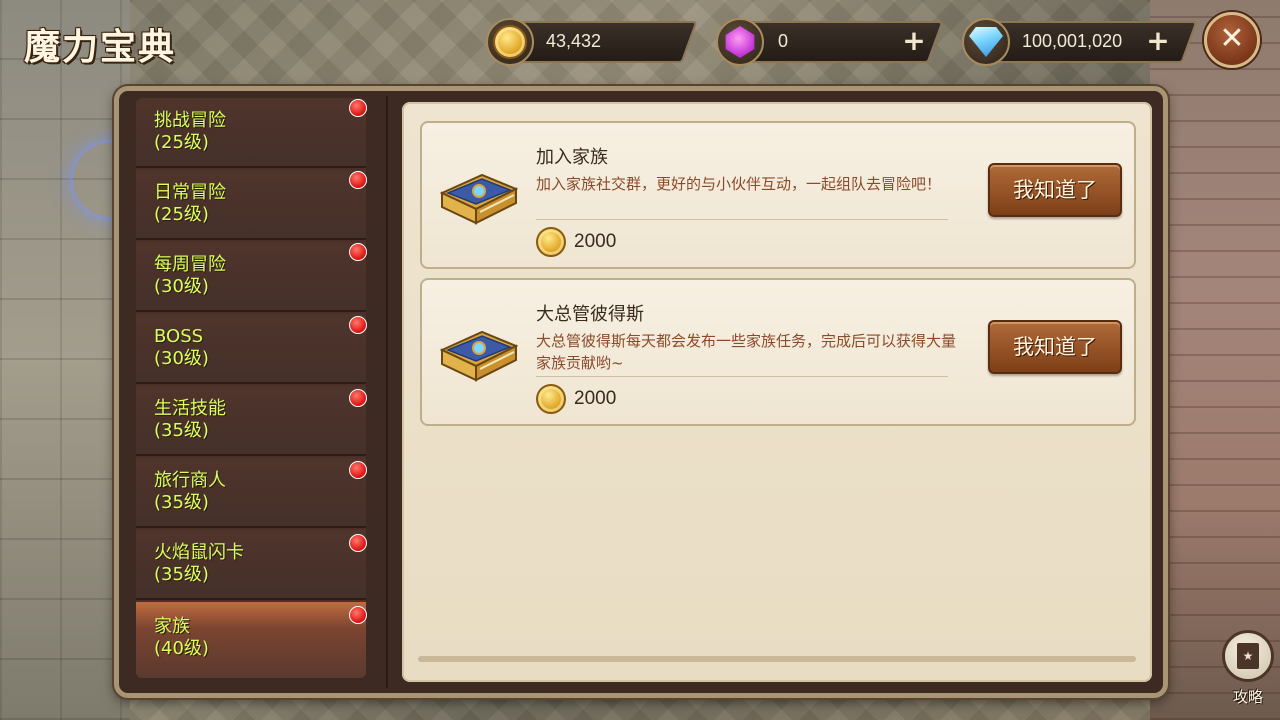 This screenshot has width=1280, height=720. I want to click on add-gem-button: +, so click(914, 41).